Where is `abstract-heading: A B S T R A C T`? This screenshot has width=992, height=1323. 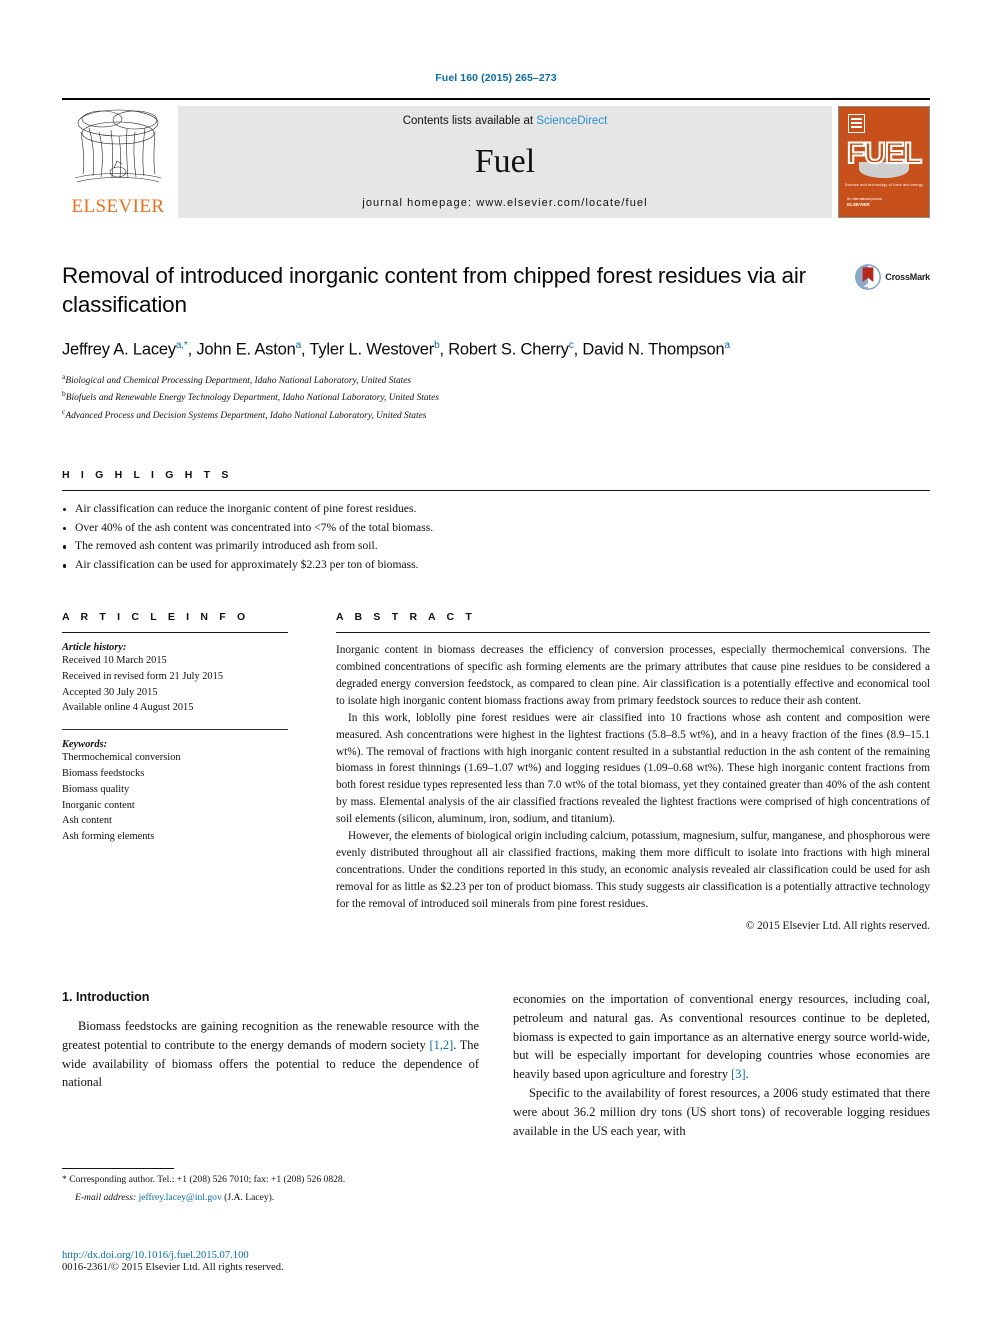
abstract-heading: A B S T R A C T is located at coordinates (406, 616).